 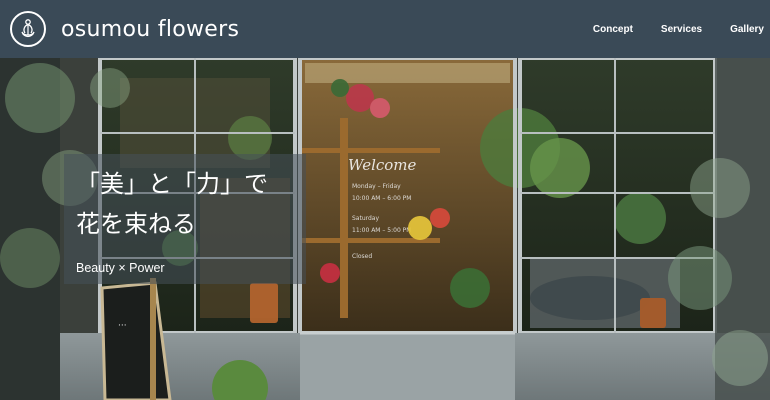 I want to click on hero-catch-line-1: 「美」と「力」で, so click(x=172, y=184).